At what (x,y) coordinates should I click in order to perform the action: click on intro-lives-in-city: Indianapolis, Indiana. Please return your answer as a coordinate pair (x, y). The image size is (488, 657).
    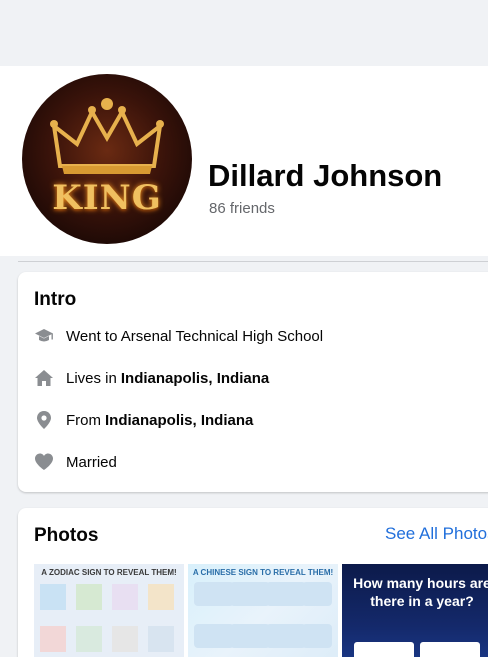
    Looking at the image, I should click on (195, 378).